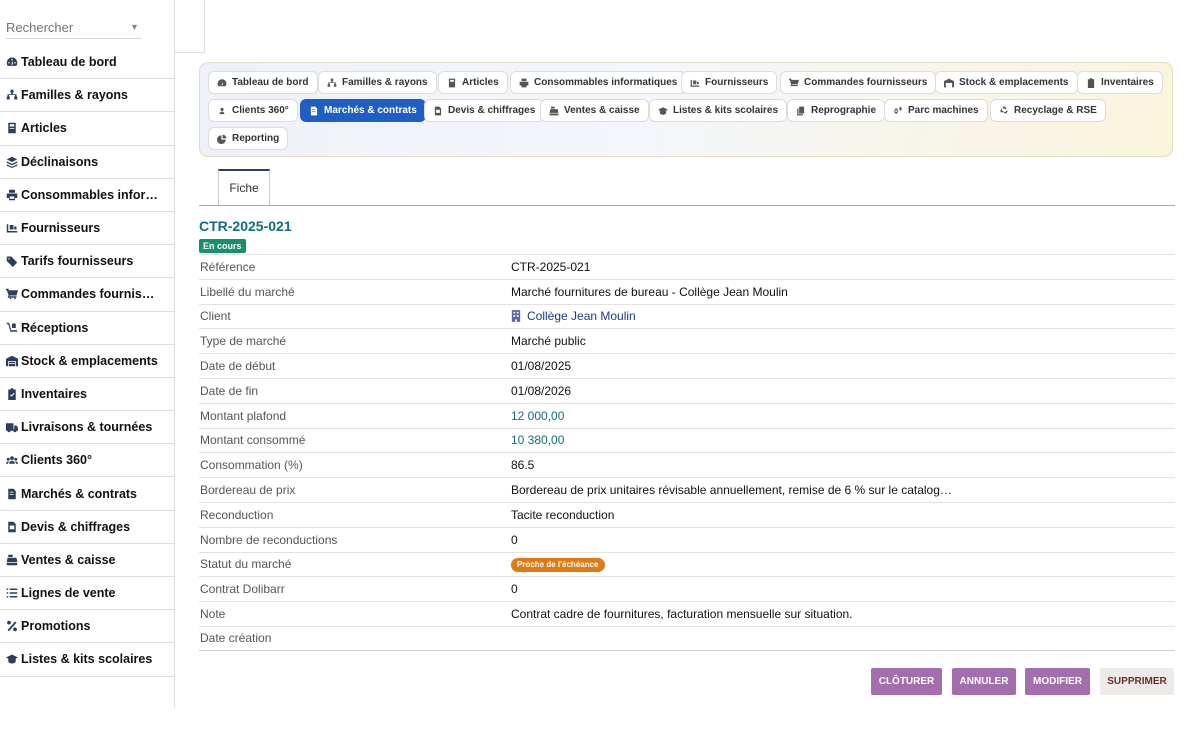 The width and height of the screenshot is (1200, 743). I want to click on sidebar-item-stock: Stock & emplacements, so click(87, 361).